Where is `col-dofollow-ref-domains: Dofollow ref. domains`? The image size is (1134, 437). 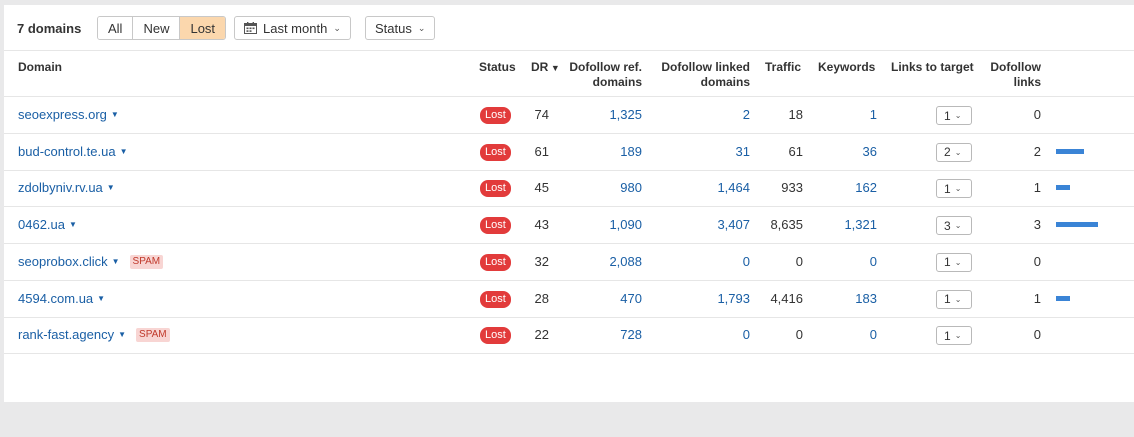 col-dofollow-ref-domains: Dofollow ref. domains is located at coordinates (602, 75).